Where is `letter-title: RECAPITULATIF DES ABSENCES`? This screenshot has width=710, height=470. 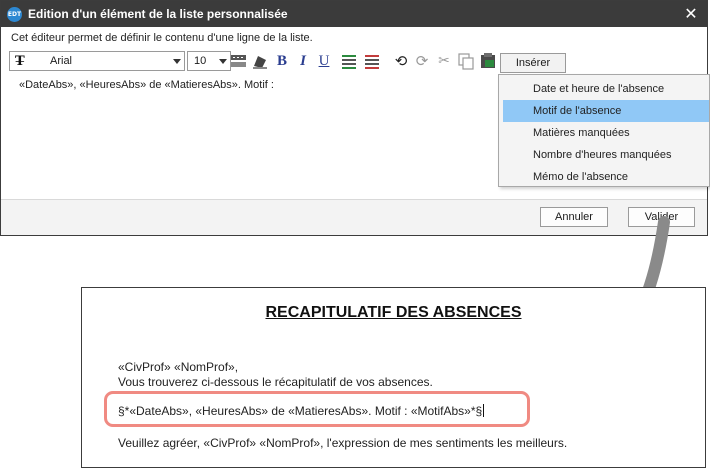
letter-title: RECAPITULATIF DES ABSENCES is located at coordinates (393, 312).